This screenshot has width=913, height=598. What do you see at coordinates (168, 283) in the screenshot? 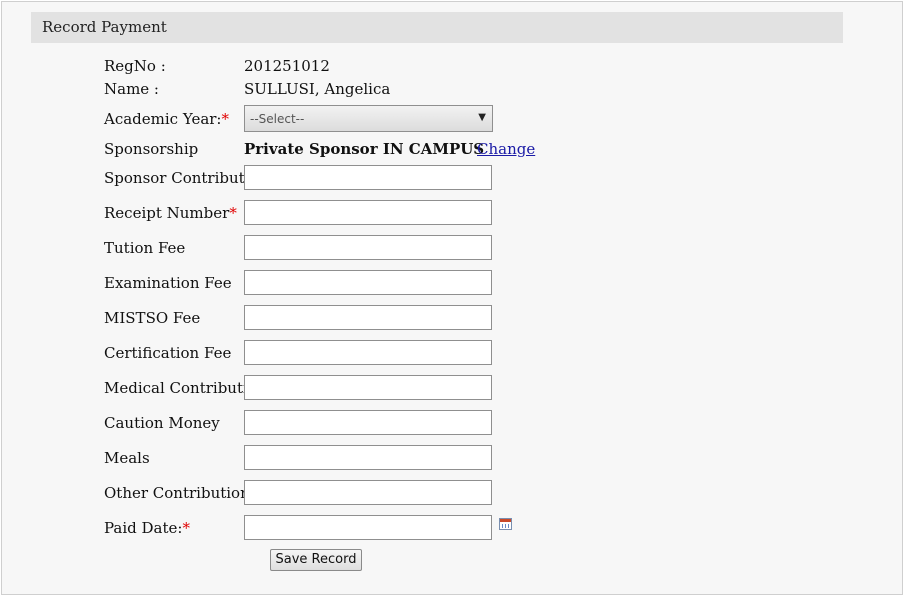
I see `examination-fee-label: Examination Fee` at bounding box center [168, 283].